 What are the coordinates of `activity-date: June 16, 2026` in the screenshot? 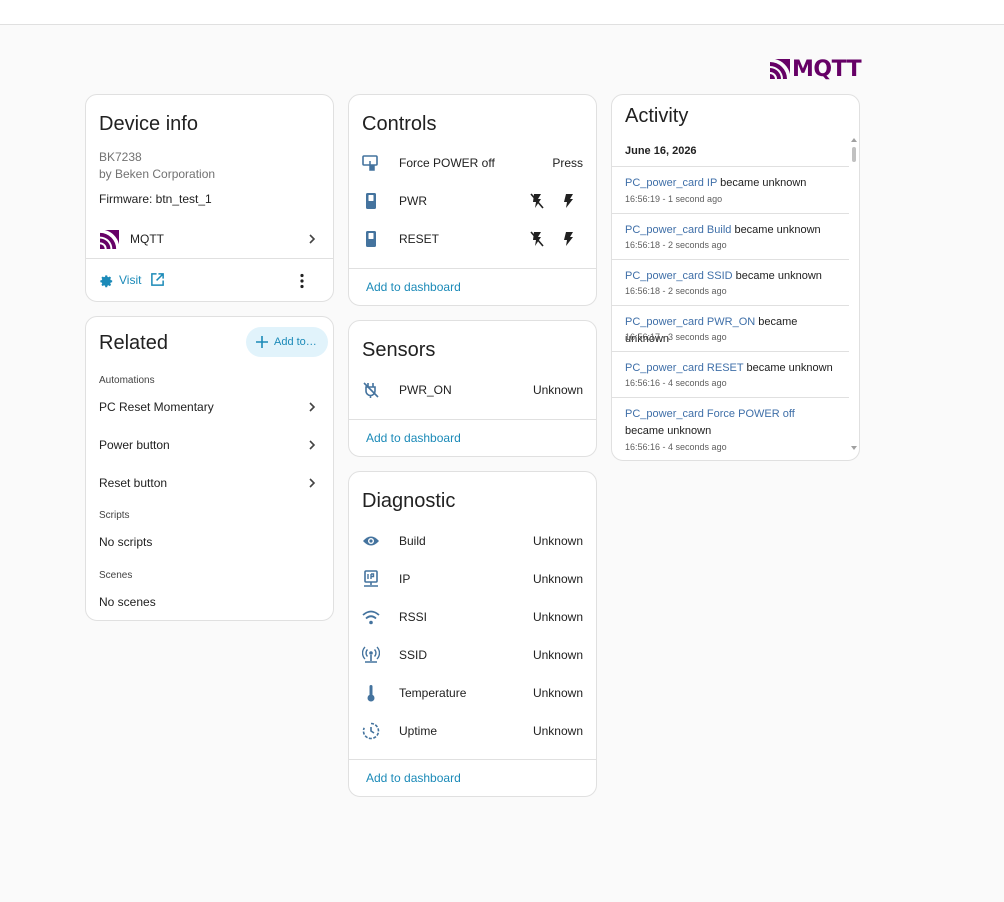 It's located at (661, 151).